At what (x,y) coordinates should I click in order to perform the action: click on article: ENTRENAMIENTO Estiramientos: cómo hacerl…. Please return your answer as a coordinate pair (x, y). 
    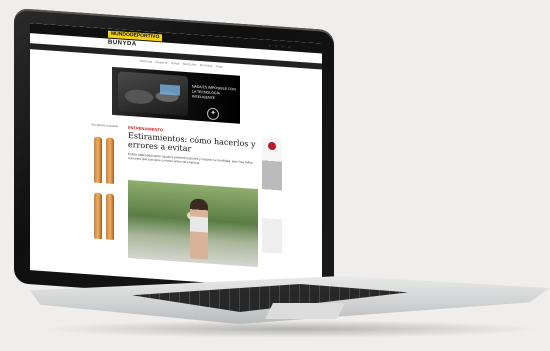
    Looking at the image, I should click on (192, 147).